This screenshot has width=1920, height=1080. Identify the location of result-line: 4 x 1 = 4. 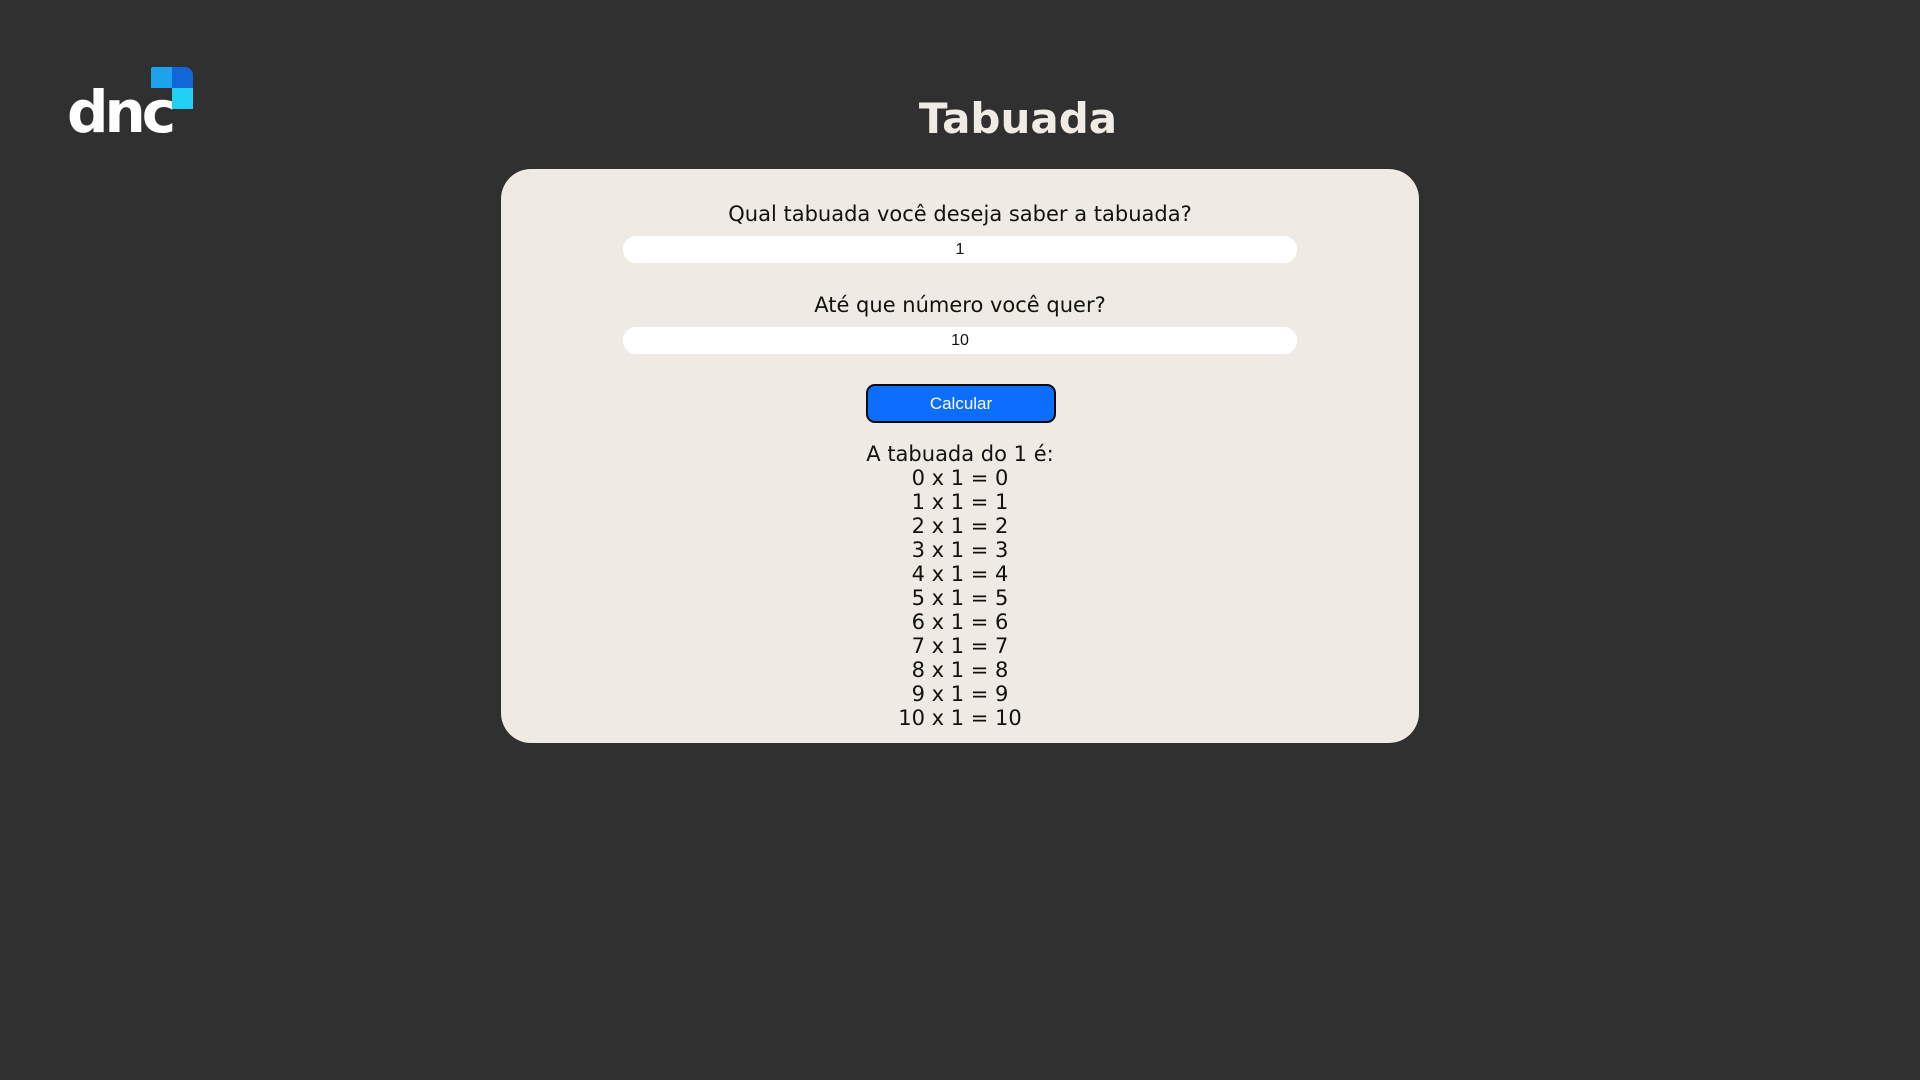
(960, 574).